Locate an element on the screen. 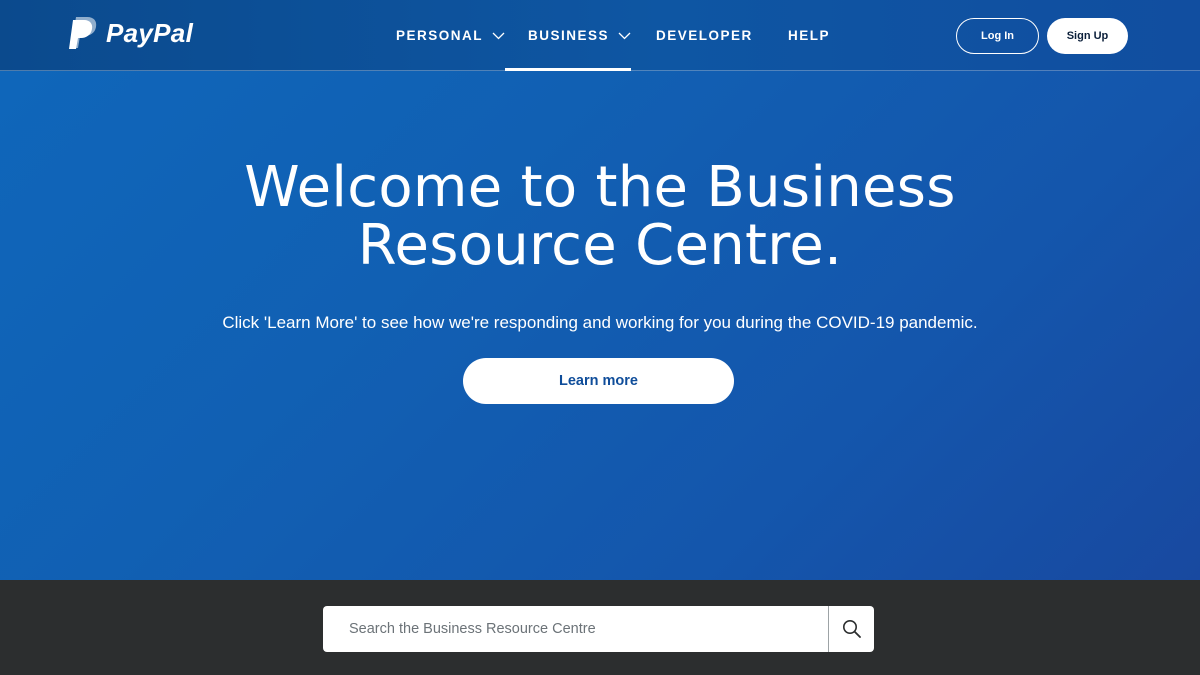 The image size is (1200, 675). nav-item-label: DEVELOPER is located at coordinates (704, 35).